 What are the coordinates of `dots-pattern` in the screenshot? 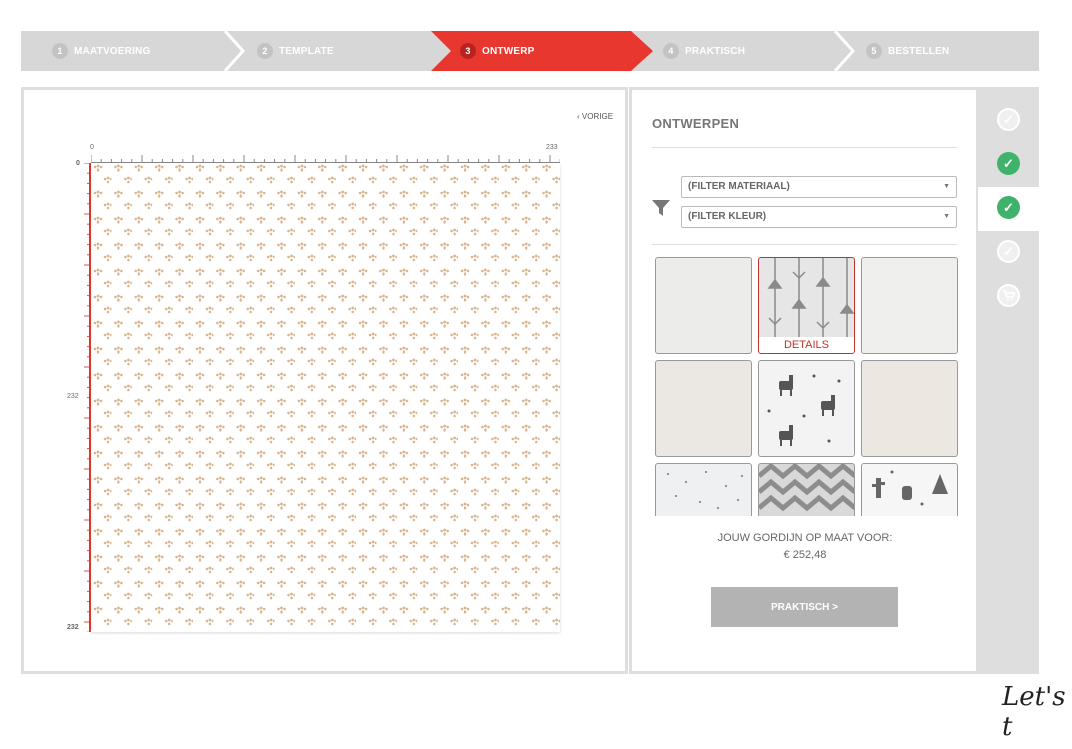 It's located at (705, 490).